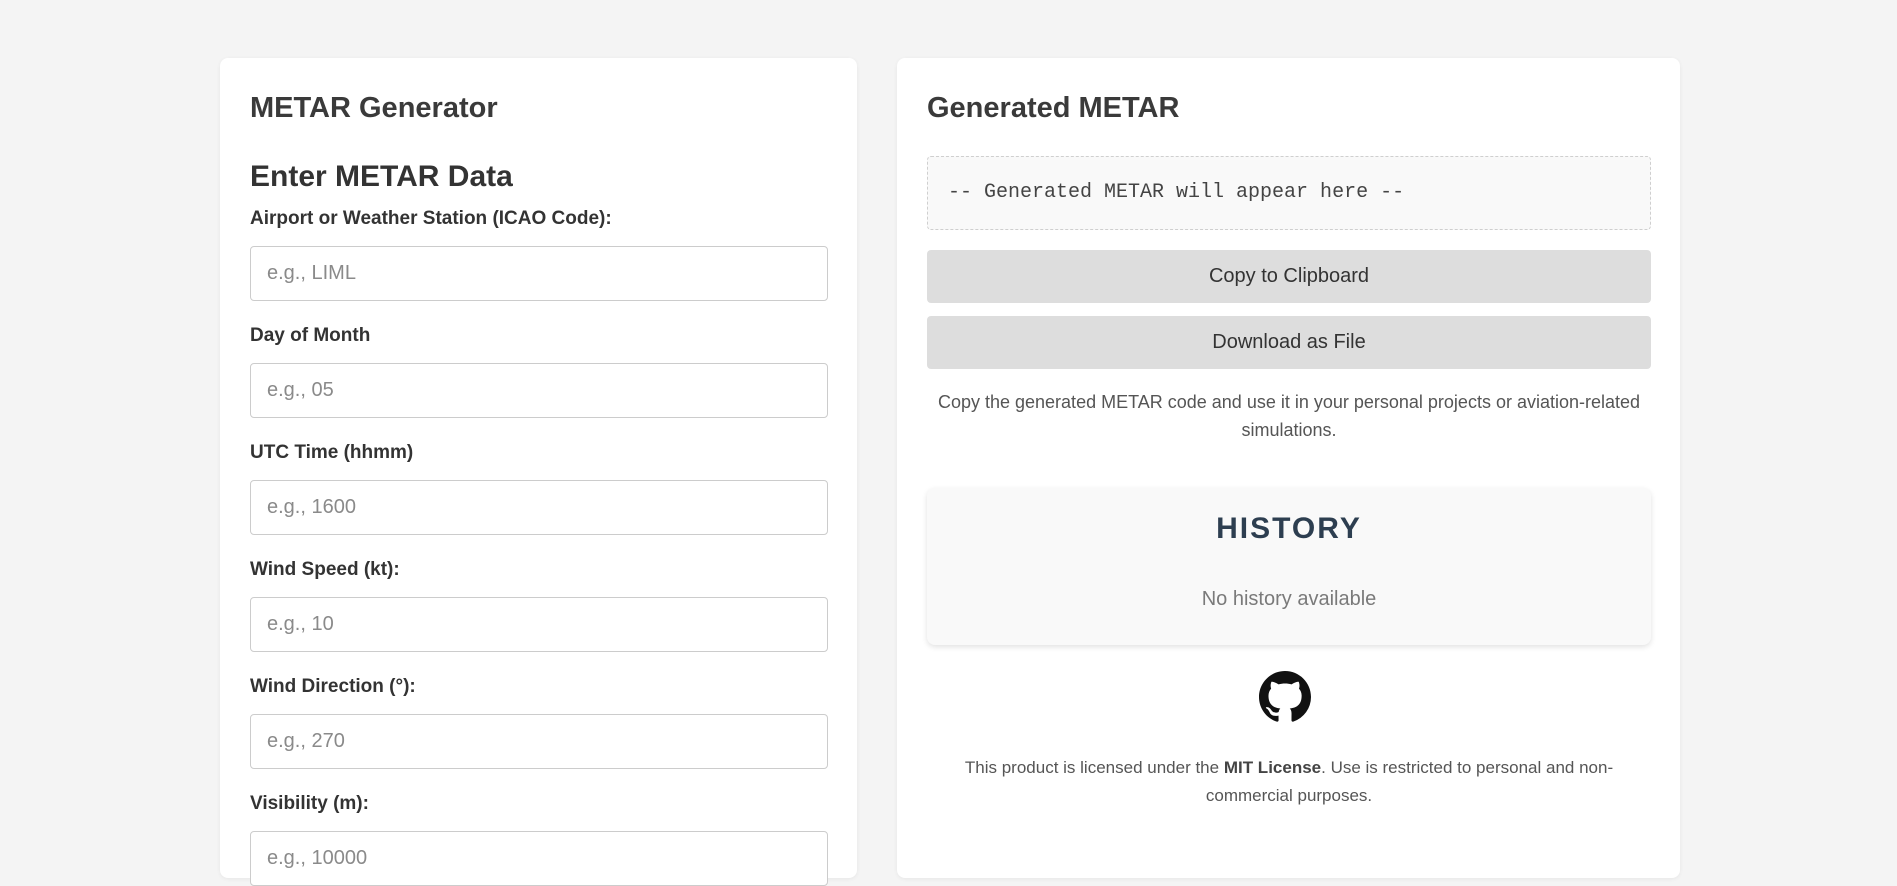  What do you see at coordinates (310, 335) in the screenshot?
I see `day-of-month-label: Day of Month` at bounding box center [310, 335].